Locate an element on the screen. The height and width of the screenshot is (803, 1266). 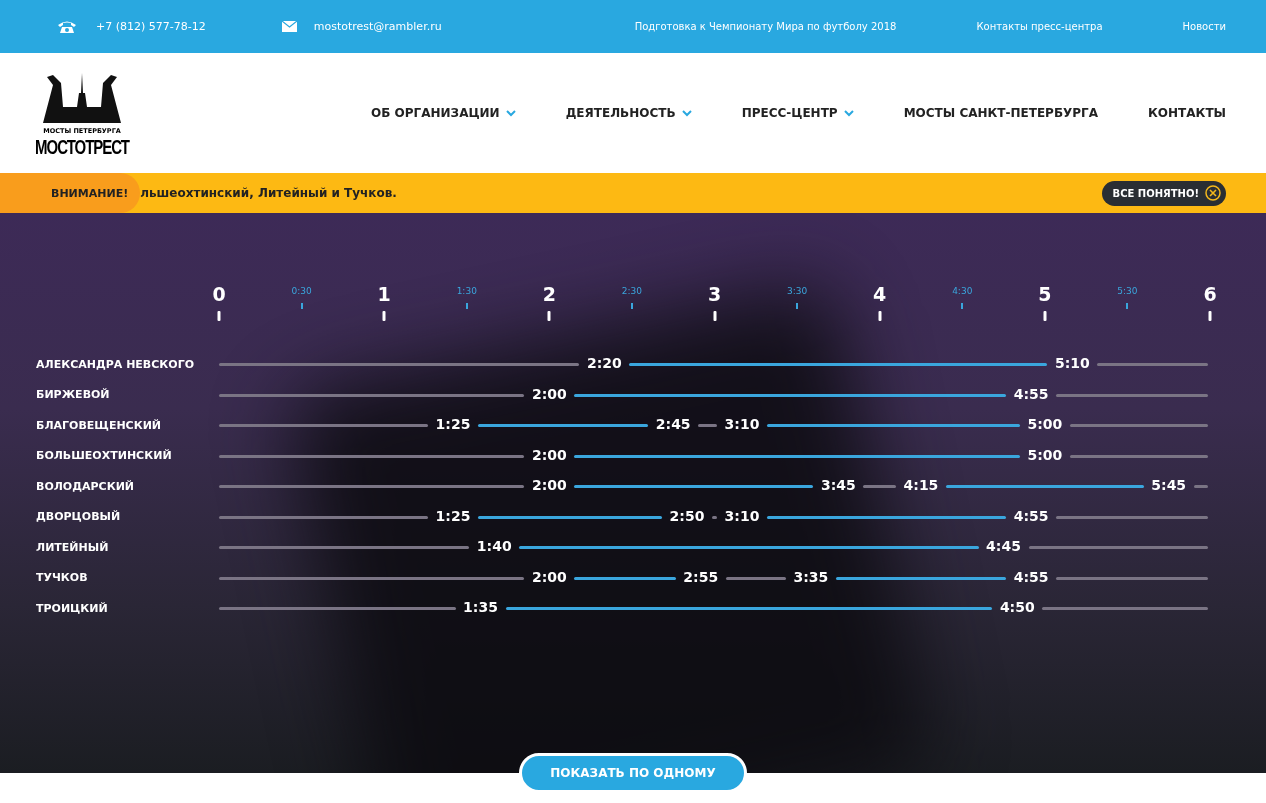
bridge-name: АЛЕКСАНДРА НЕВСКОГО is located at coordinates (116, 364).